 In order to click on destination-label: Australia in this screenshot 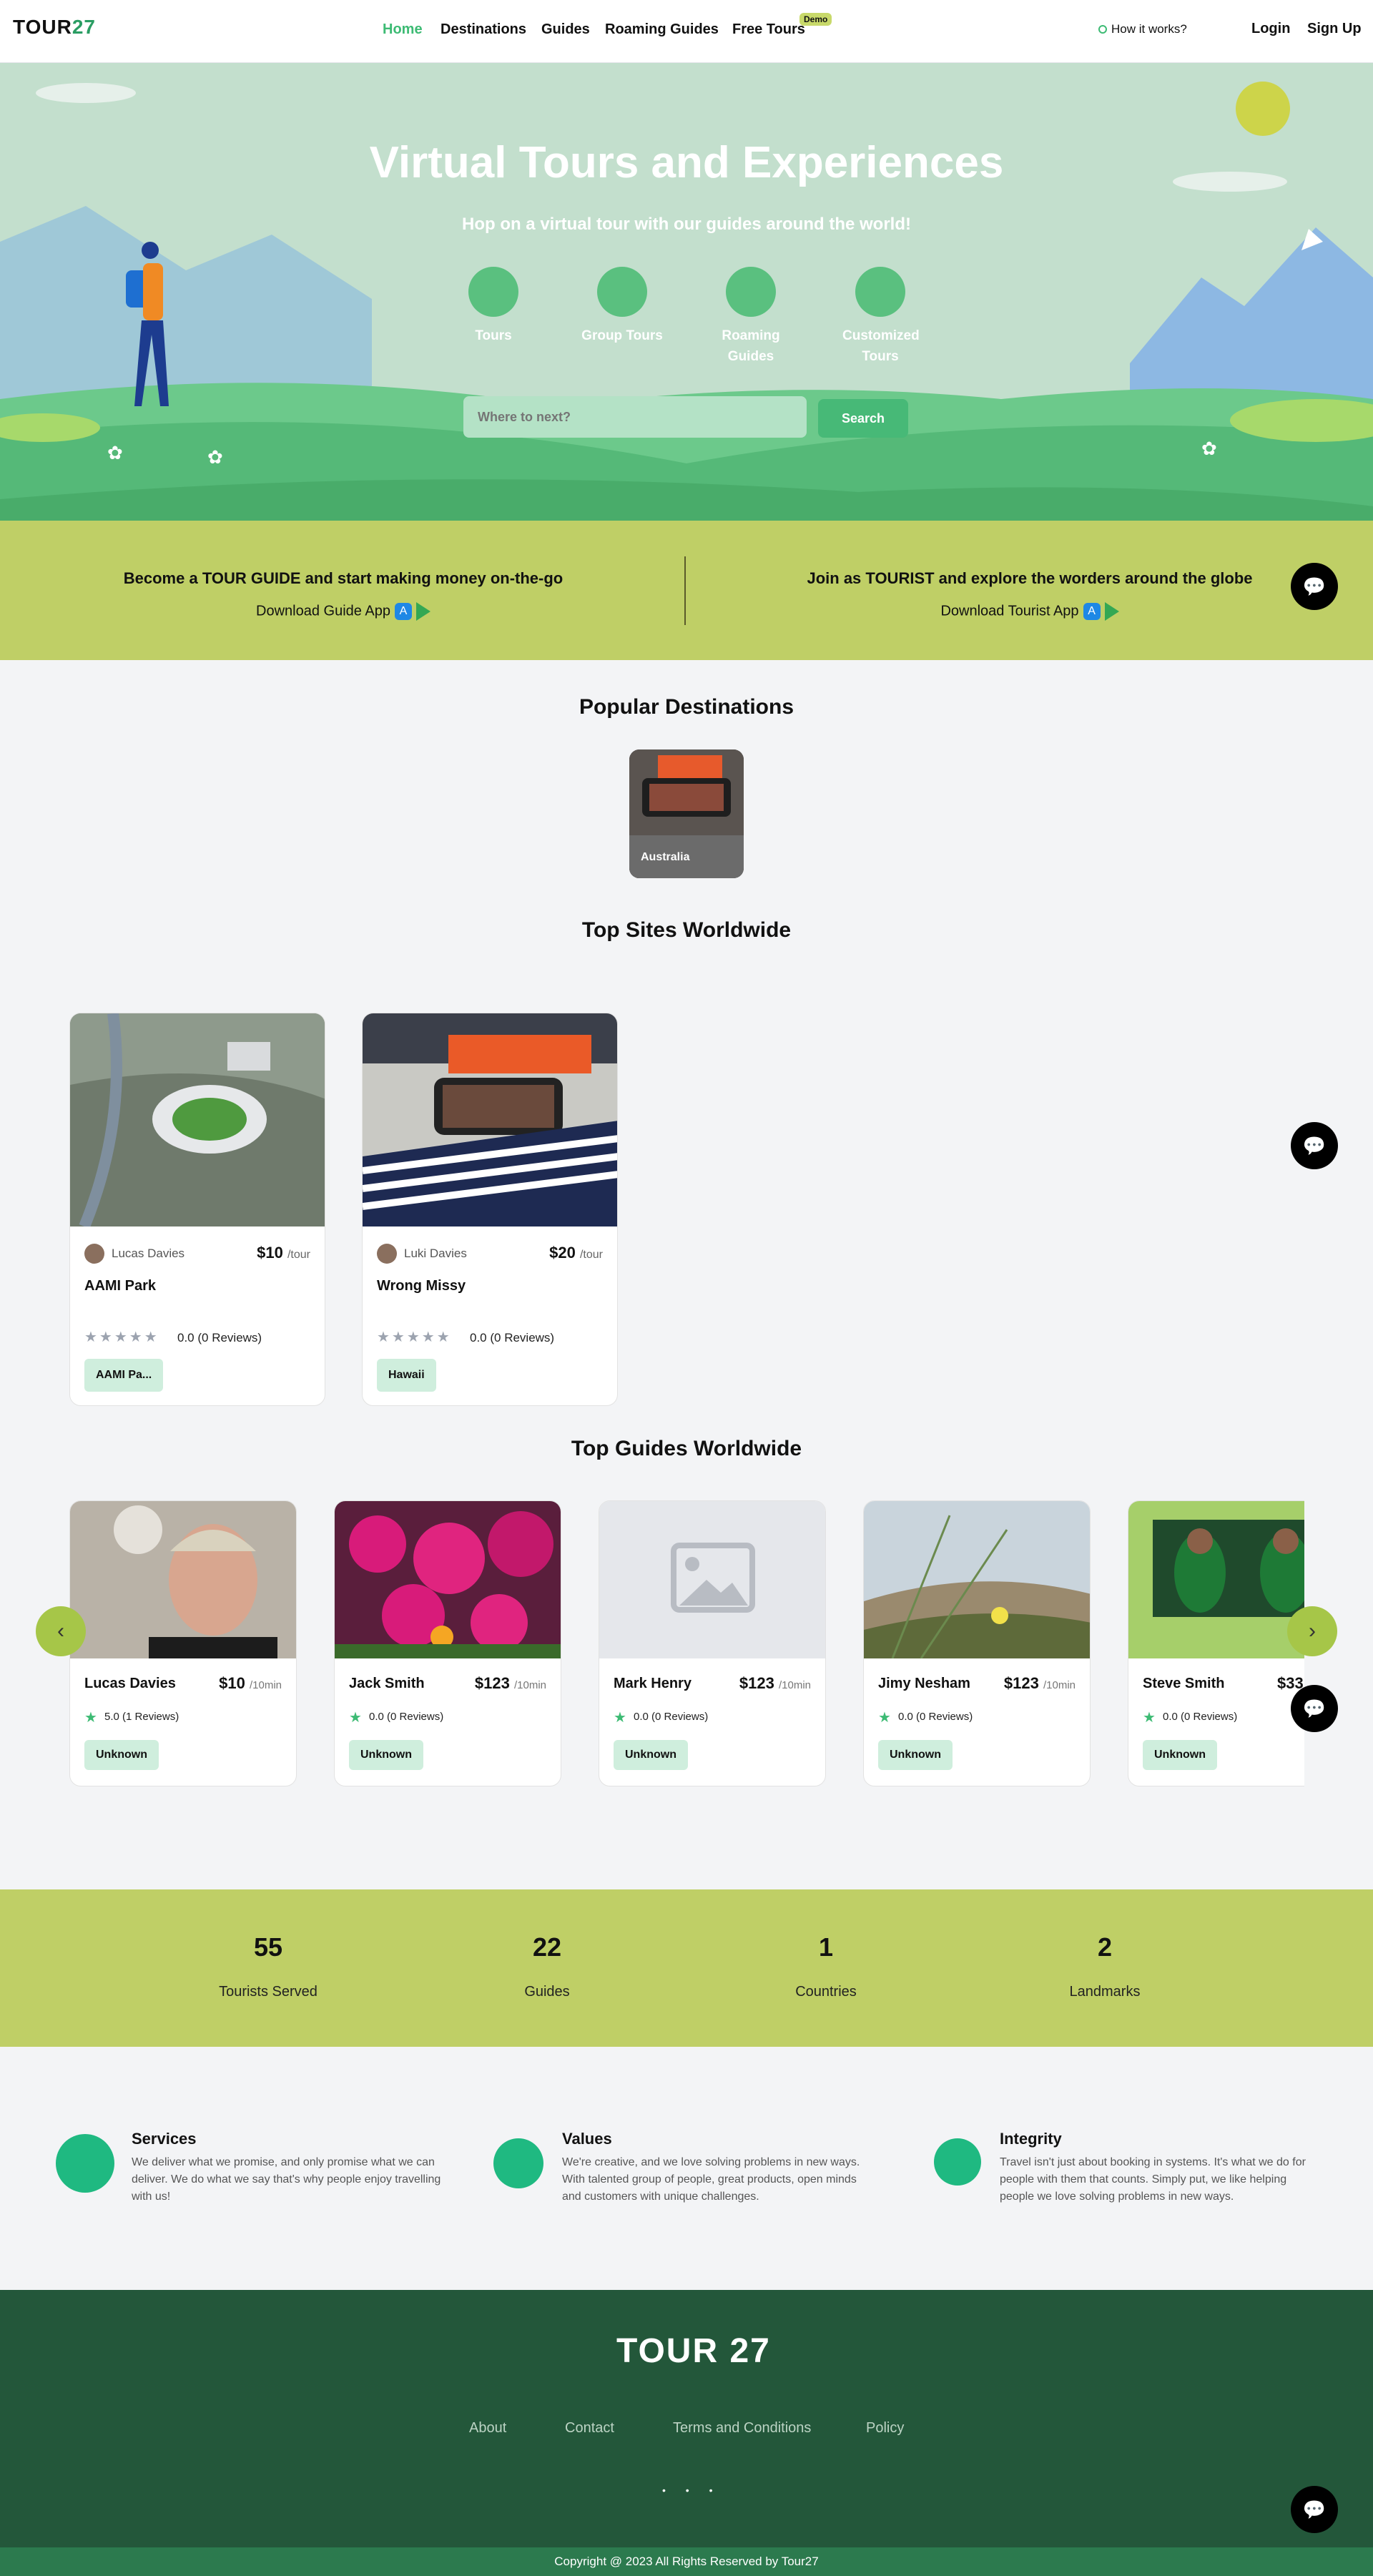, I will do `click(665, 857)`.